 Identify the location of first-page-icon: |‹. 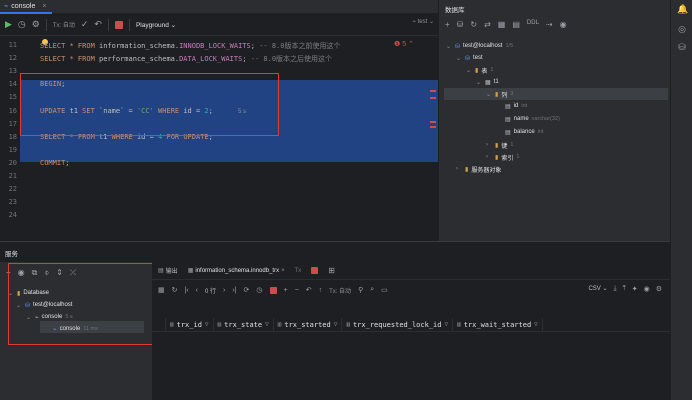
(187, 290).